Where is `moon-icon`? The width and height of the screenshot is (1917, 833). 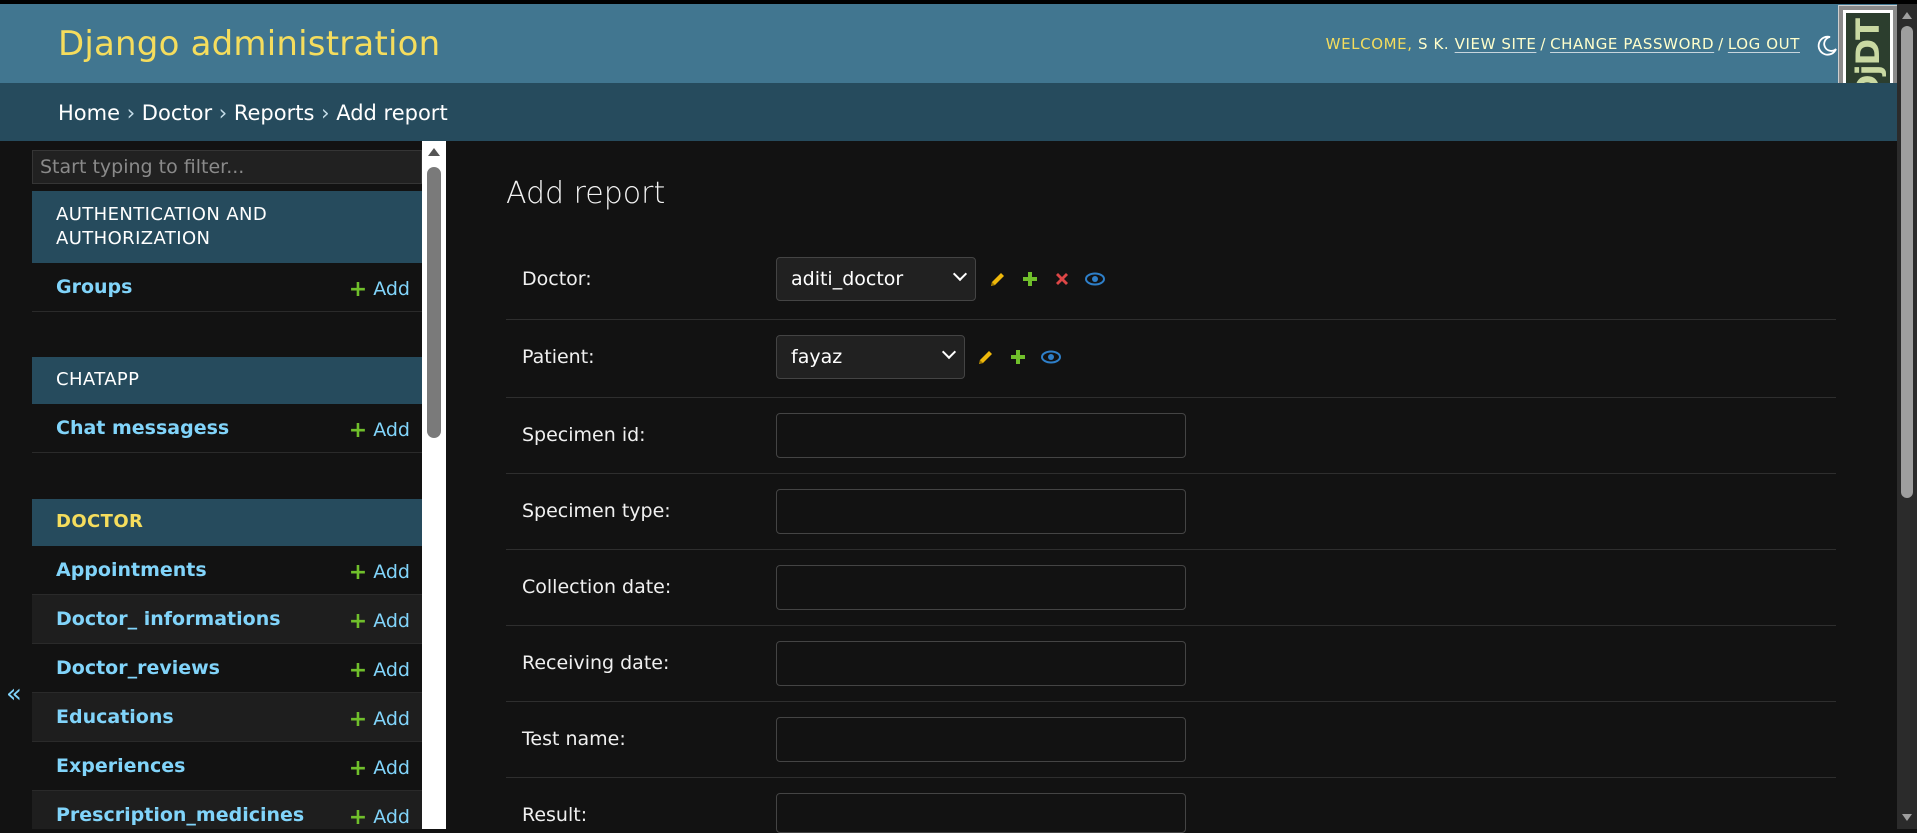 moon-icon is located at coordinates (1827, 46).